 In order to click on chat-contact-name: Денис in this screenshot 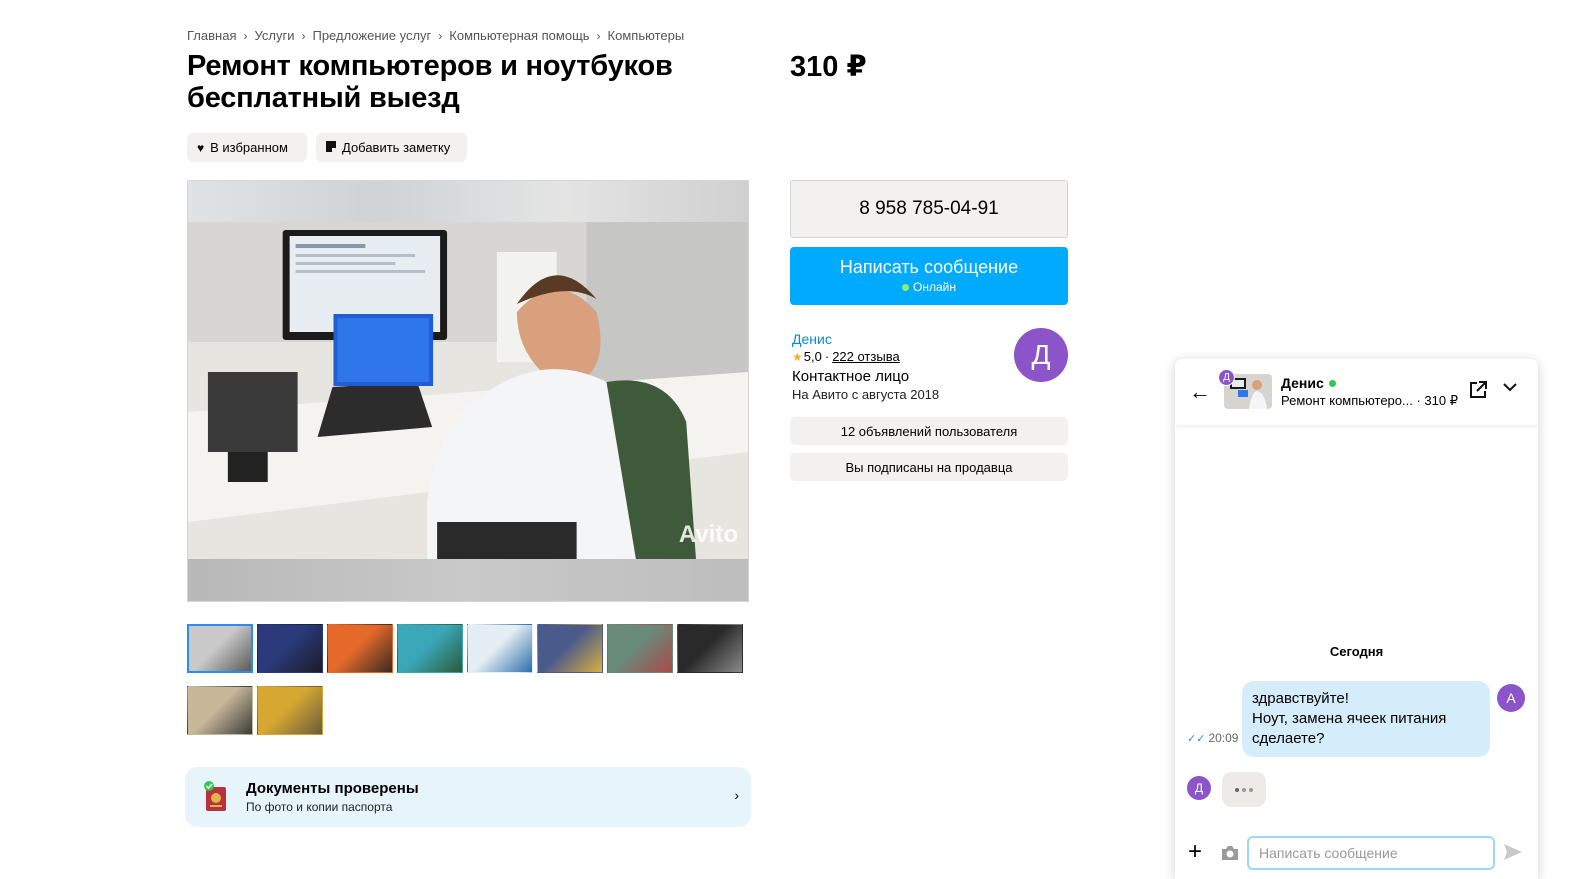, I will do `click(1308, 383)`.